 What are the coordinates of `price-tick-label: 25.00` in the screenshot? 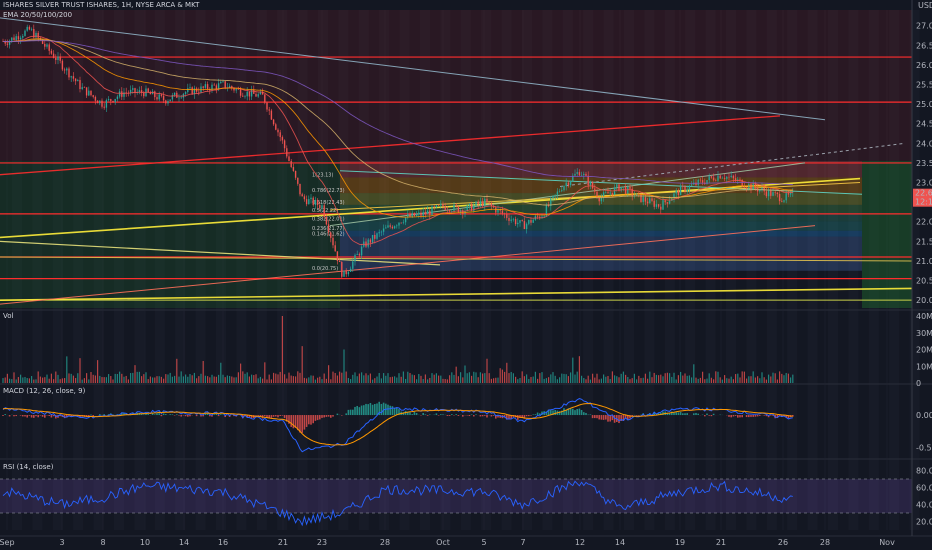 It's located at (924, 104).